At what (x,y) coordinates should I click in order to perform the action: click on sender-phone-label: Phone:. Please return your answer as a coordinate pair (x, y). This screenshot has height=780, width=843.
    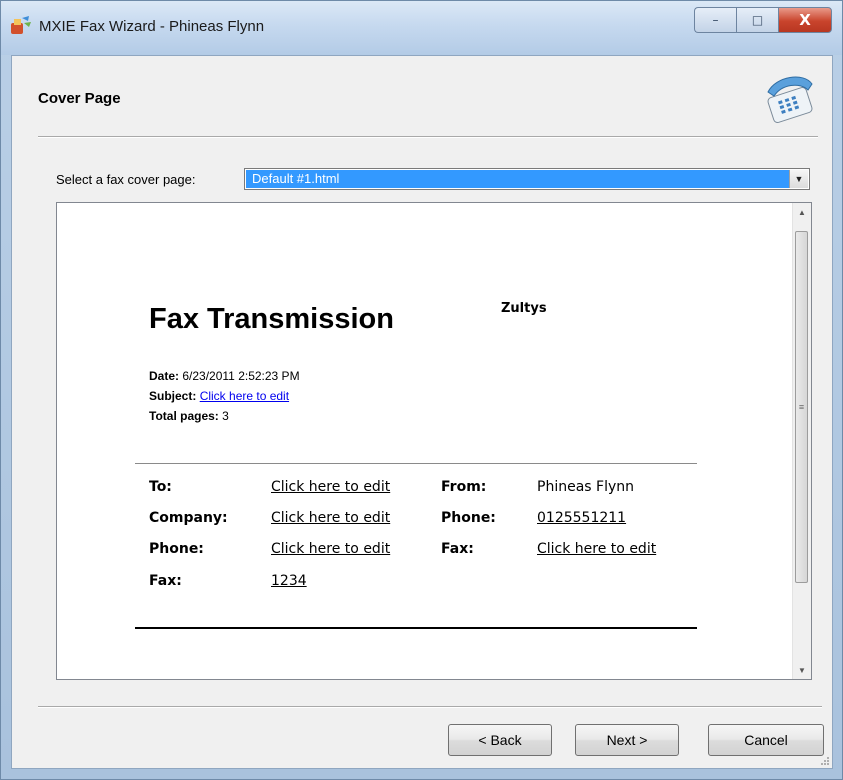
    Looking at the image, I should click on (468, 518).